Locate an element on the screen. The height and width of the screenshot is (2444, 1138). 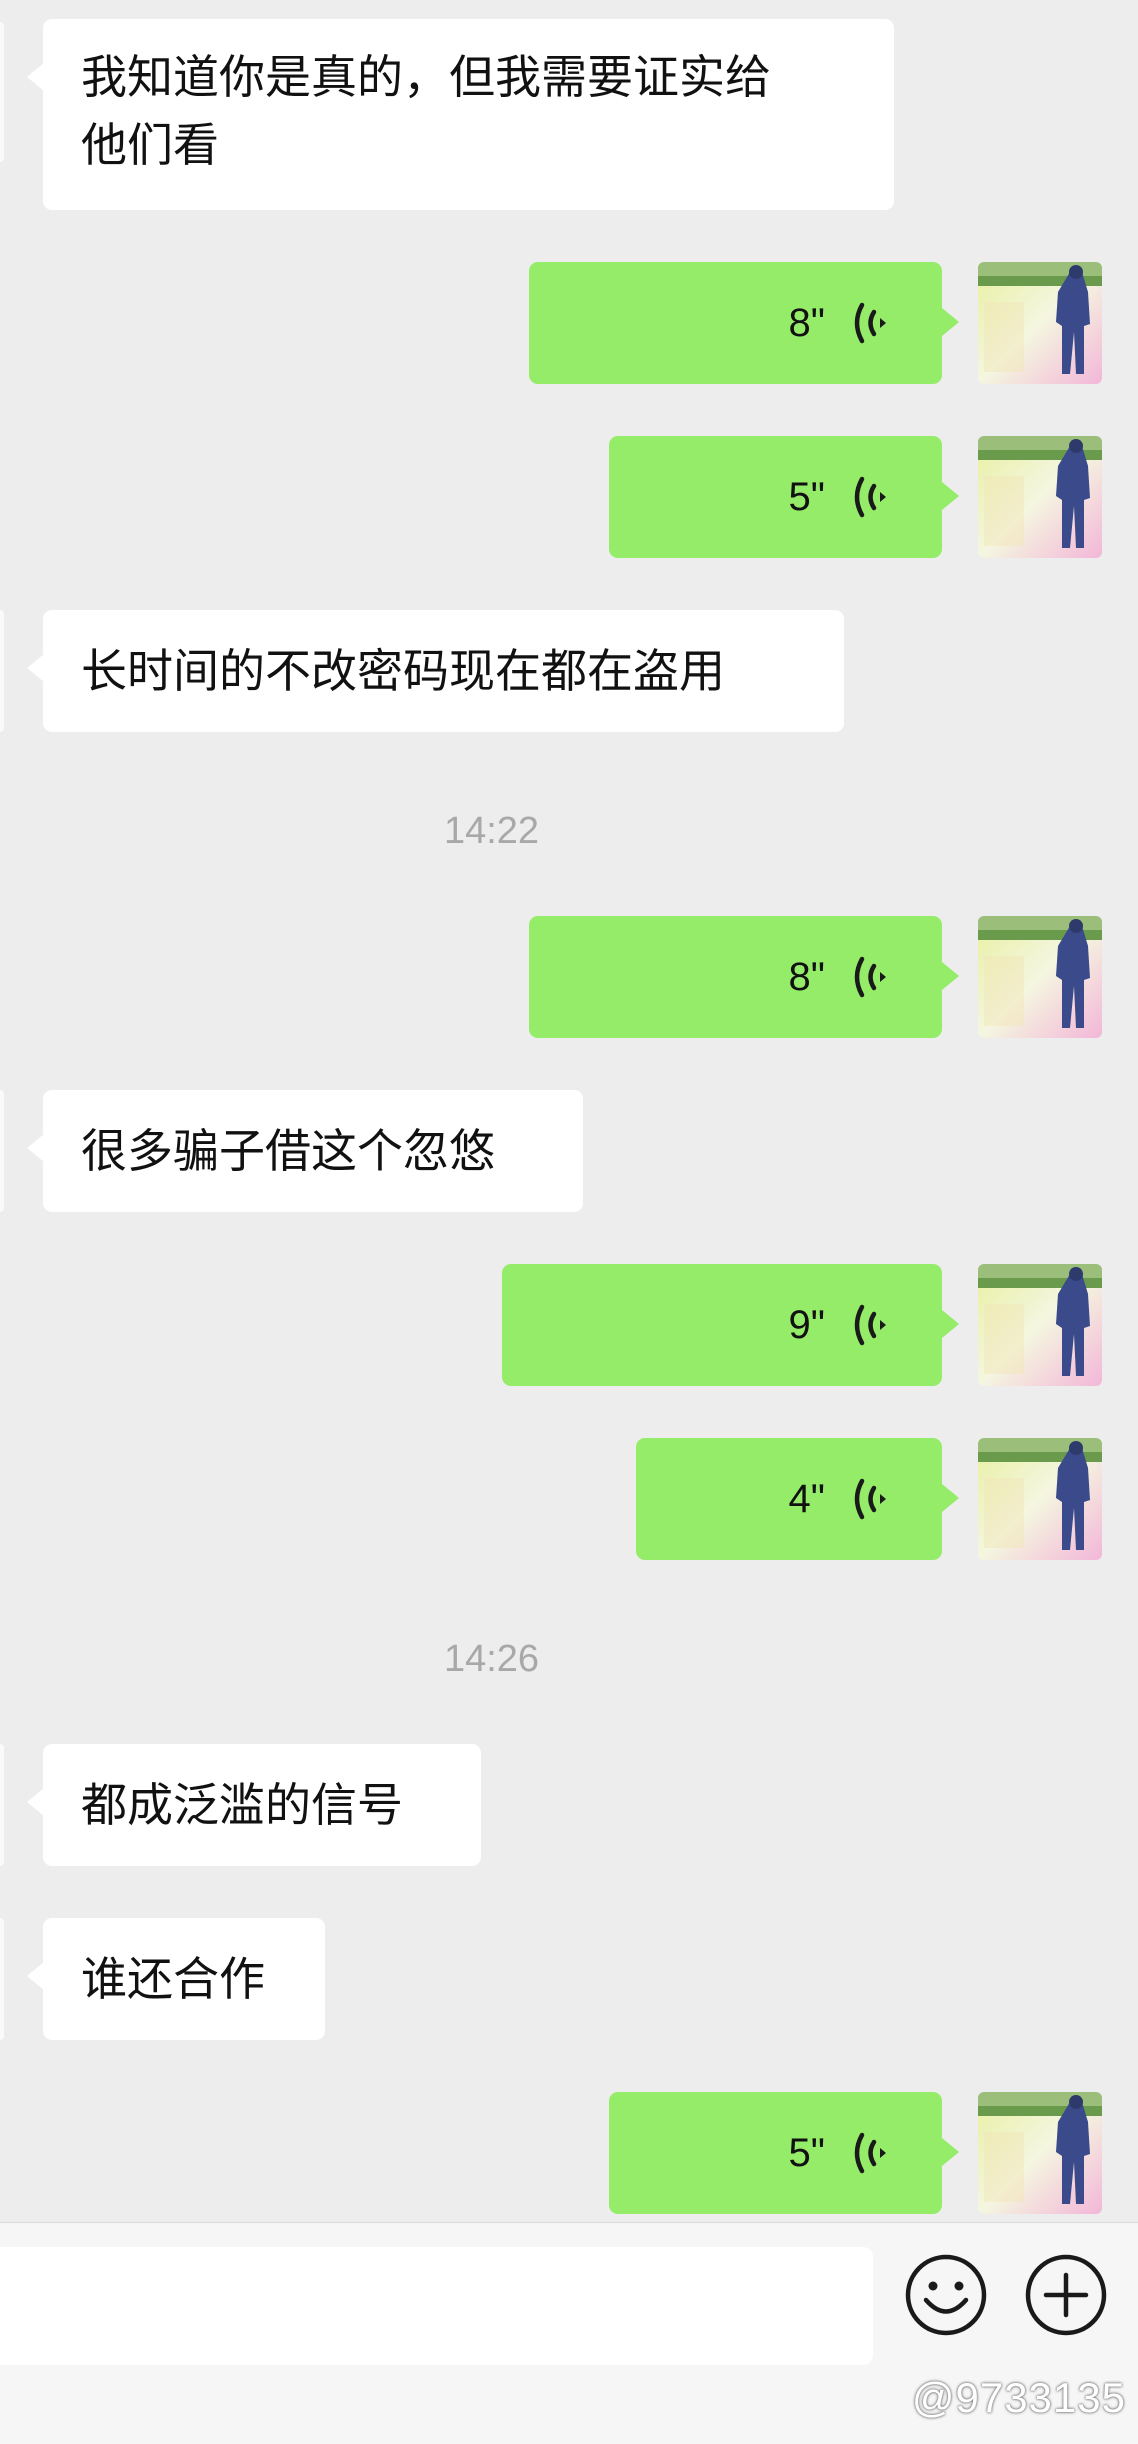
message-input is located at coordinates (436, 2306).